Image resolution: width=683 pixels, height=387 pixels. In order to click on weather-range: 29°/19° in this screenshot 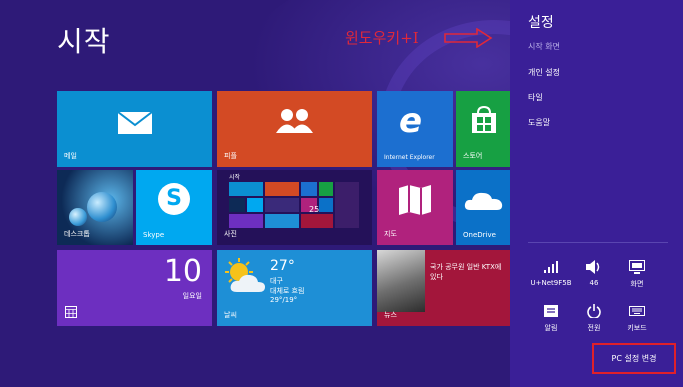, I will do `click(284, 300)`.